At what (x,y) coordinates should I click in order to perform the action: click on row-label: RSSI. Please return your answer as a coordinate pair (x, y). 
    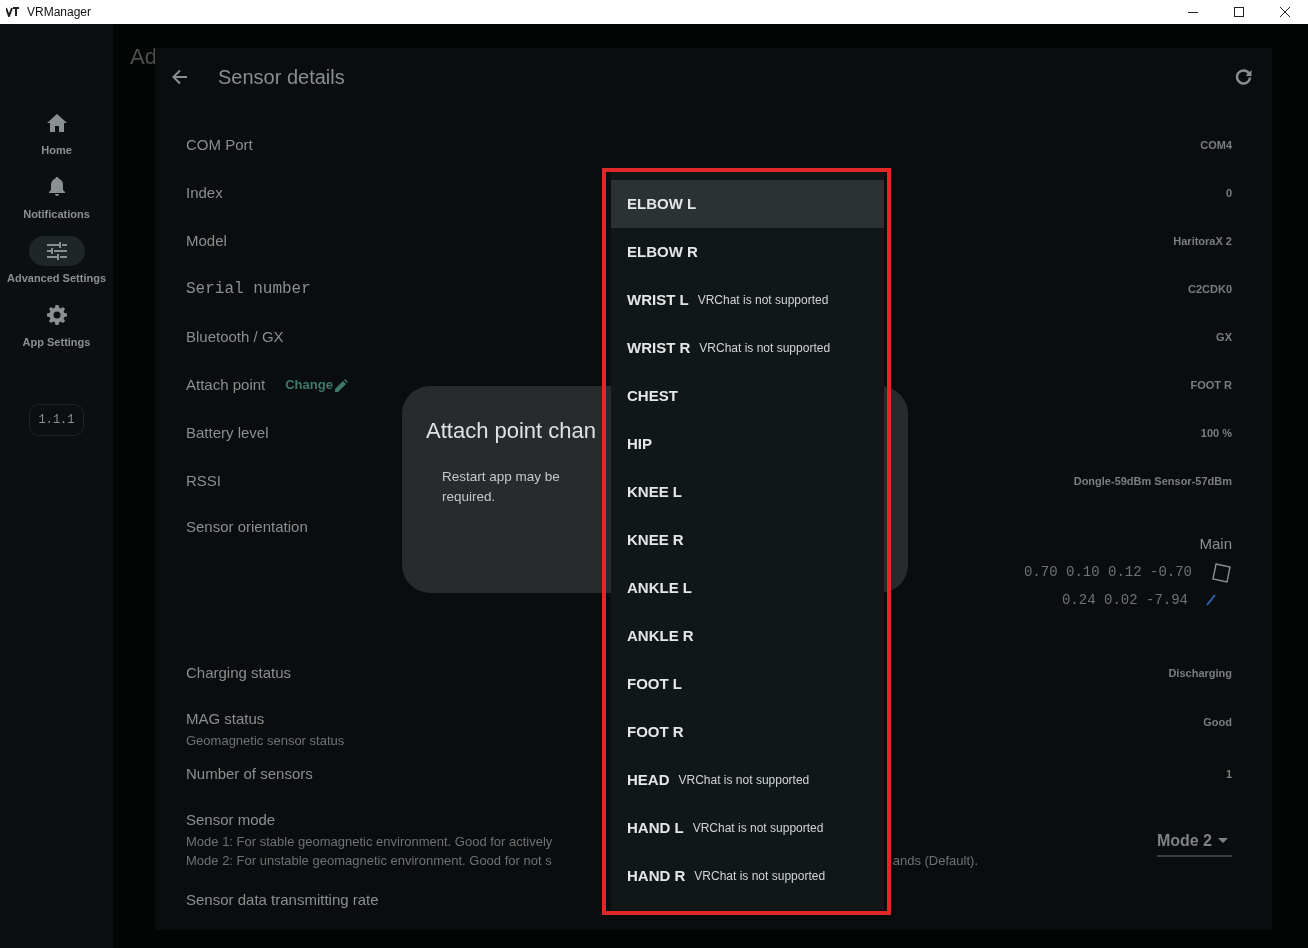
    Looking at the image, I should click on (203, 480).